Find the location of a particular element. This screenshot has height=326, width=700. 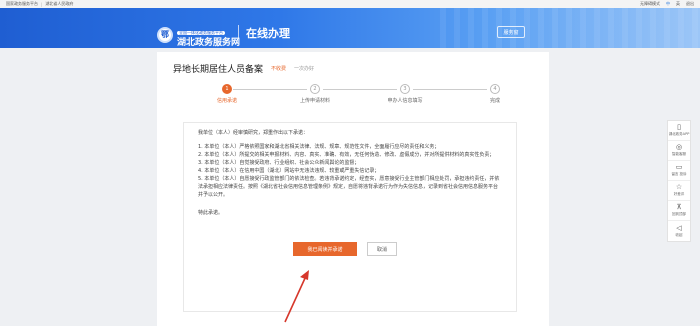

rightbar-back-to-top: ⊼ 回到顶部 is located at coordinates (679, 211).